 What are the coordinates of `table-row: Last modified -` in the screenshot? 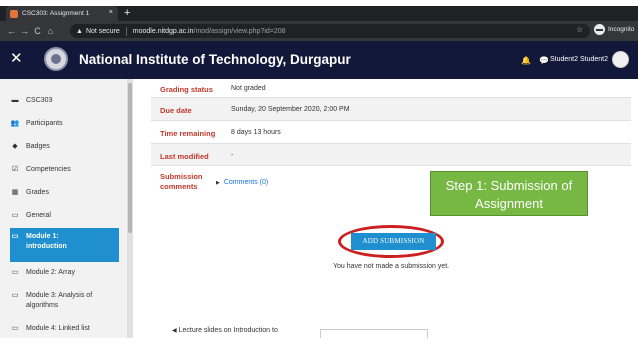 It's located at (391, 155).